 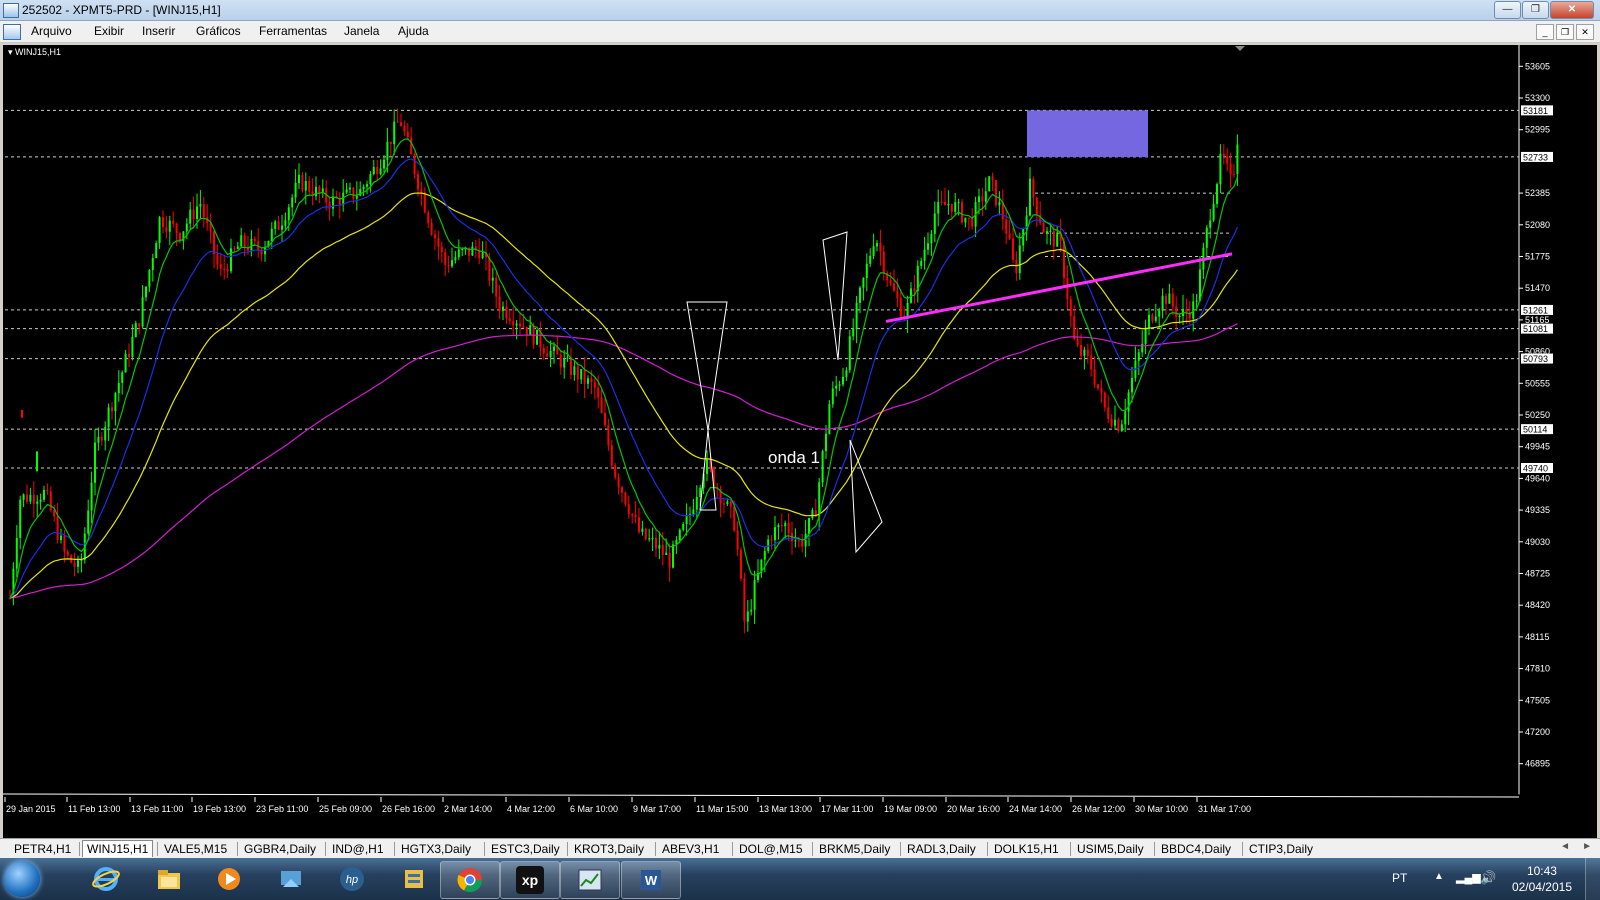 I want to click on media-player-taskbar-button, so click(x=229, y=879).